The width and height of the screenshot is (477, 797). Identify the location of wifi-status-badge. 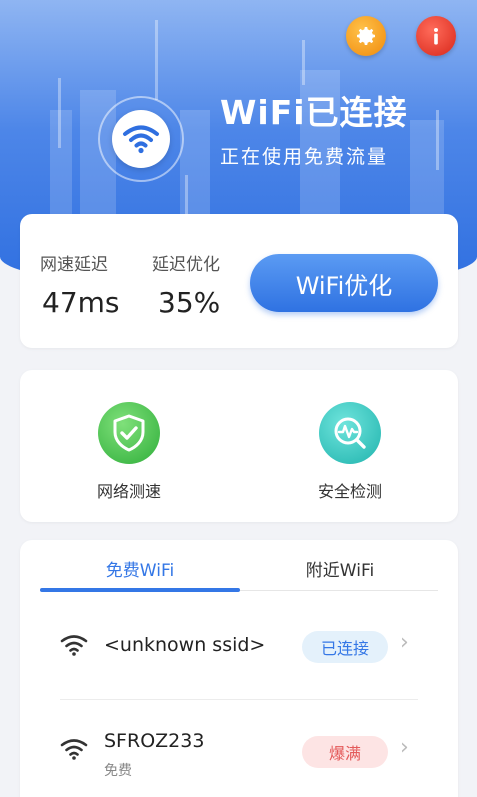
(141, 139).